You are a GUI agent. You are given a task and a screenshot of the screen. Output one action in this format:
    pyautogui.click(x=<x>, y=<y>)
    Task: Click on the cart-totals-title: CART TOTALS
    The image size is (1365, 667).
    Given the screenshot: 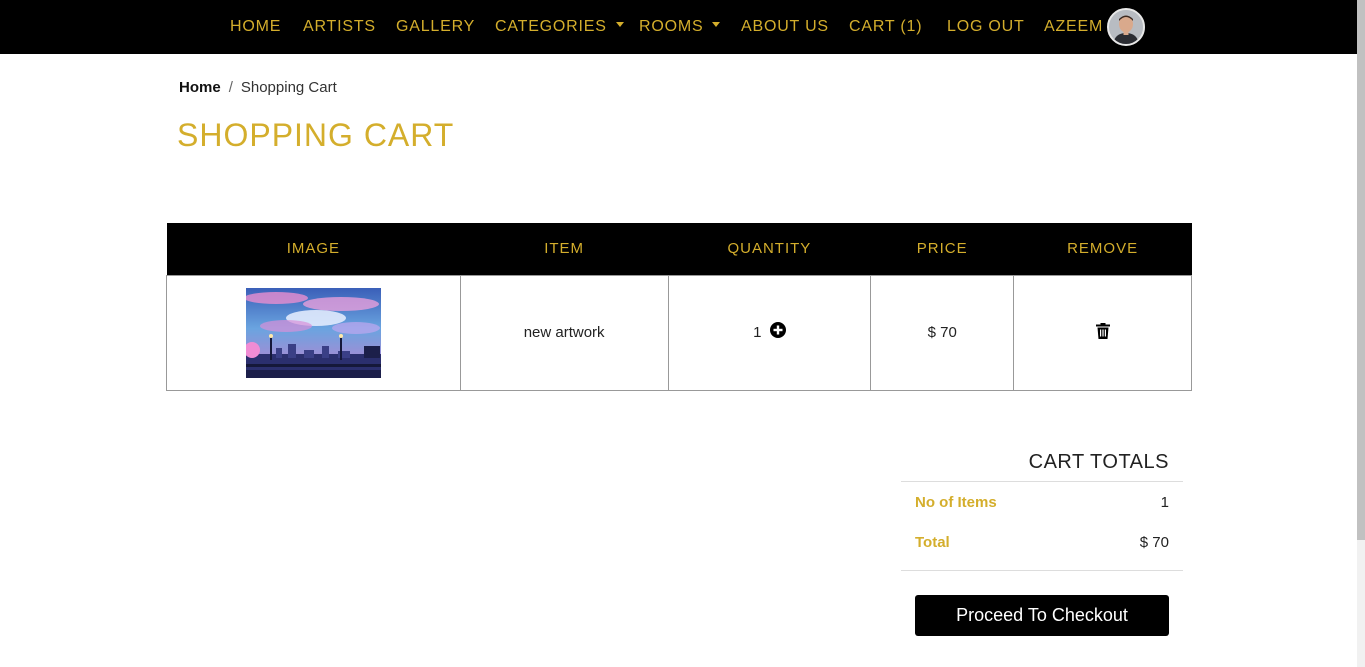 What is the action you would take?
    pyautogui.click(x=1042, y=465)
    